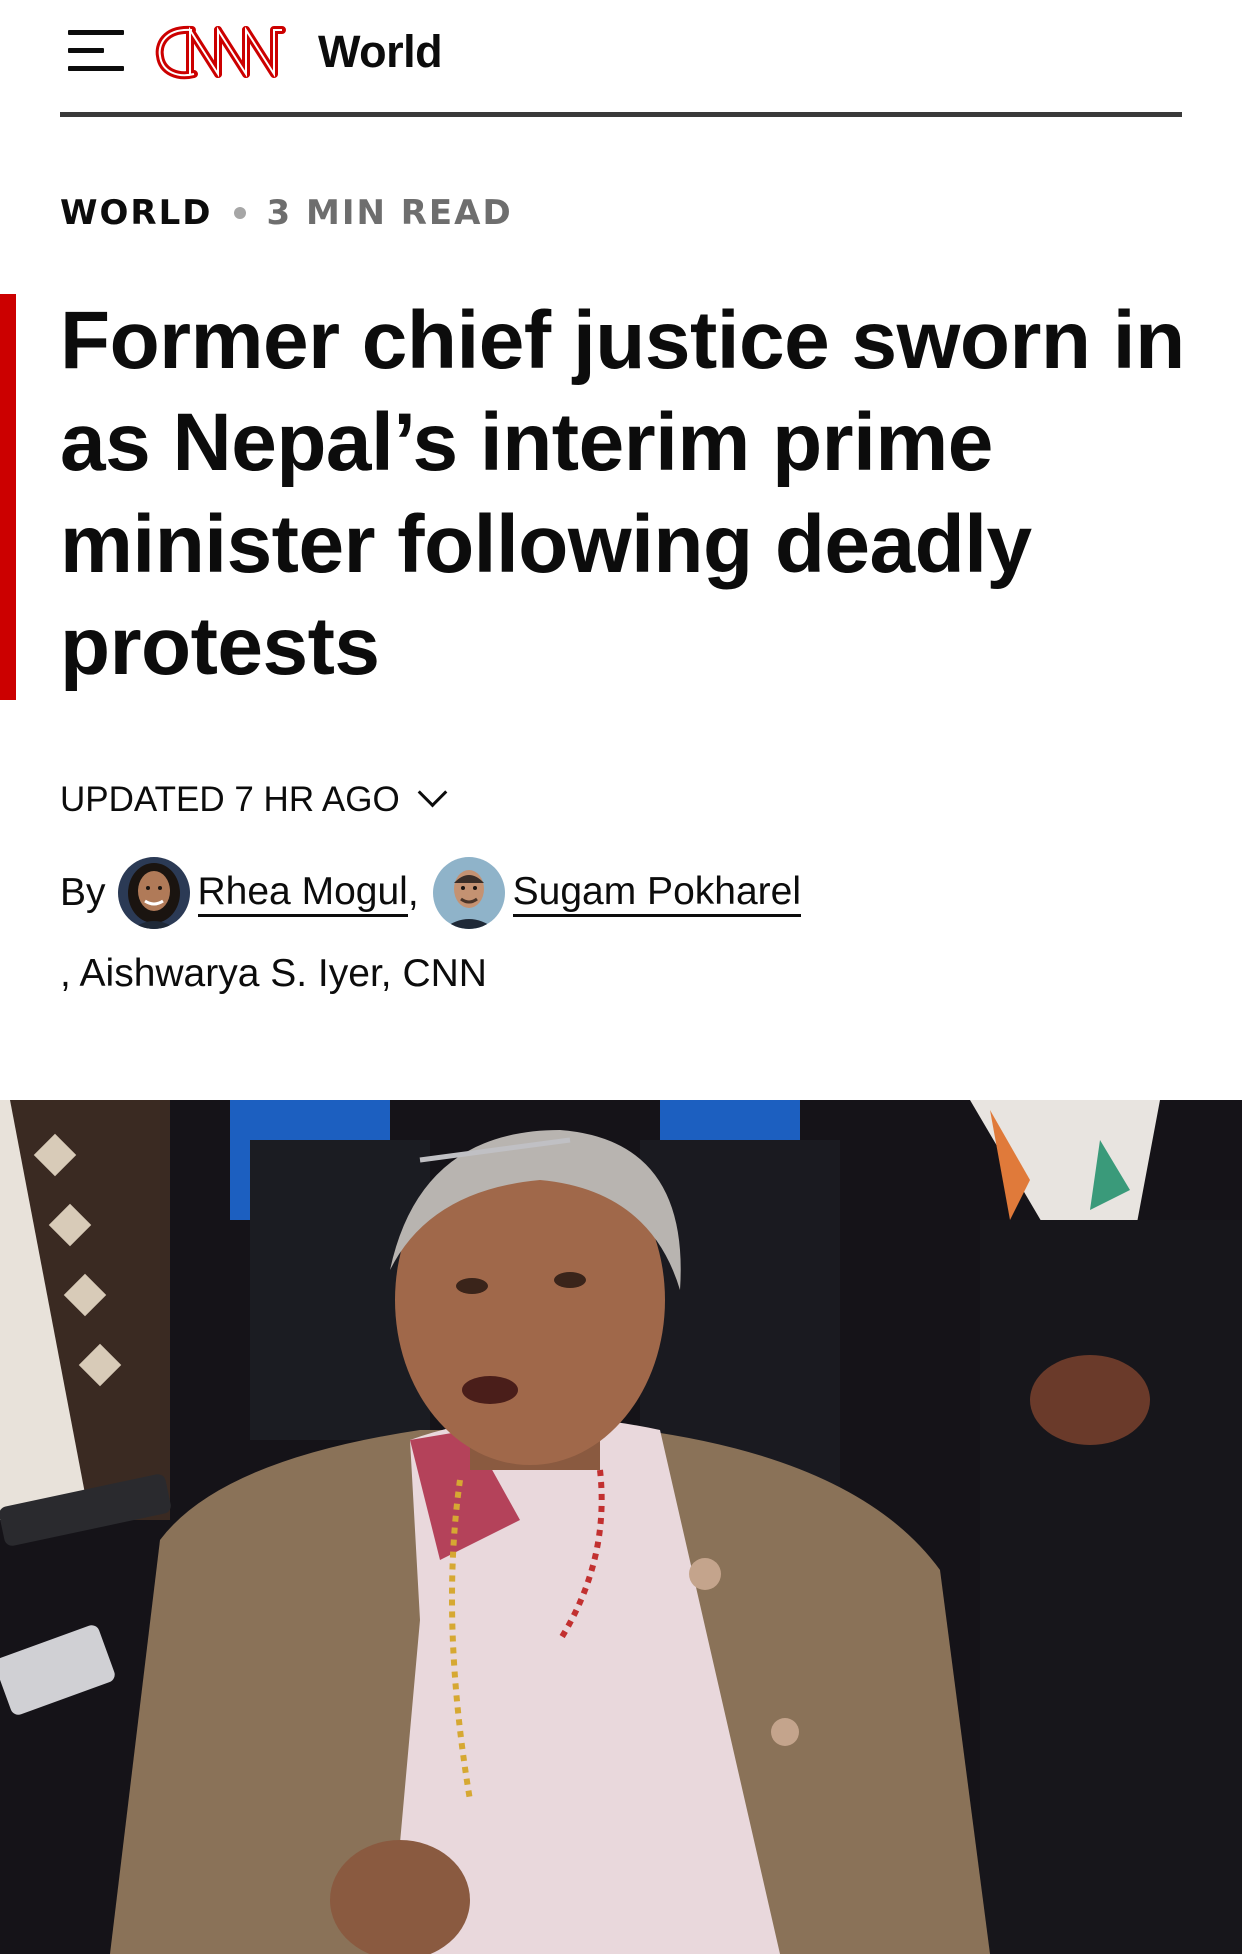 The height and width of the screenshot is (1954, 1242). Describe the element at coordinates (621, 114) in the screenshot. I see `header-divider` at that location.